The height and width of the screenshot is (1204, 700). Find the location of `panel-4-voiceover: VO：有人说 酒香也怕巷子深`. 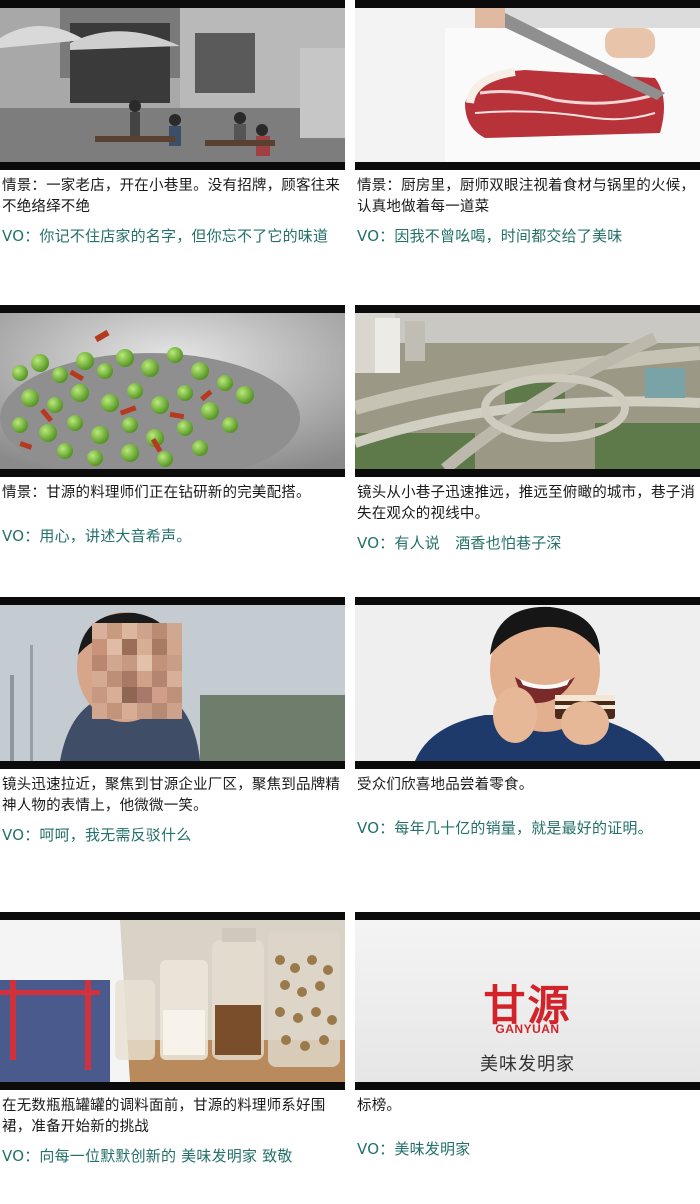

panel-4-voiceover: VO：有人说 酒香也怕巷子深 is located at coordinates (459, 543).